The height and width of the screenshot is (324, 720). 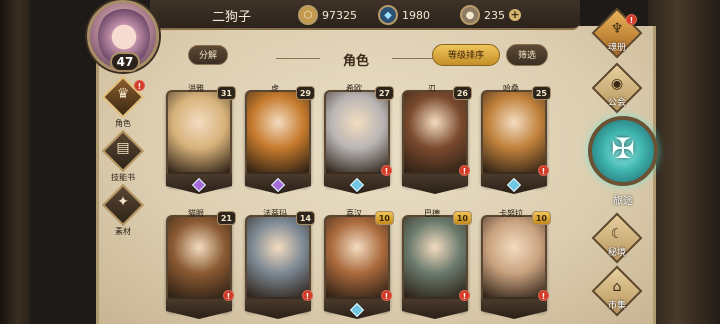 I want to click on hero-card: 喜汉 10!, so click(x=359, y=264).